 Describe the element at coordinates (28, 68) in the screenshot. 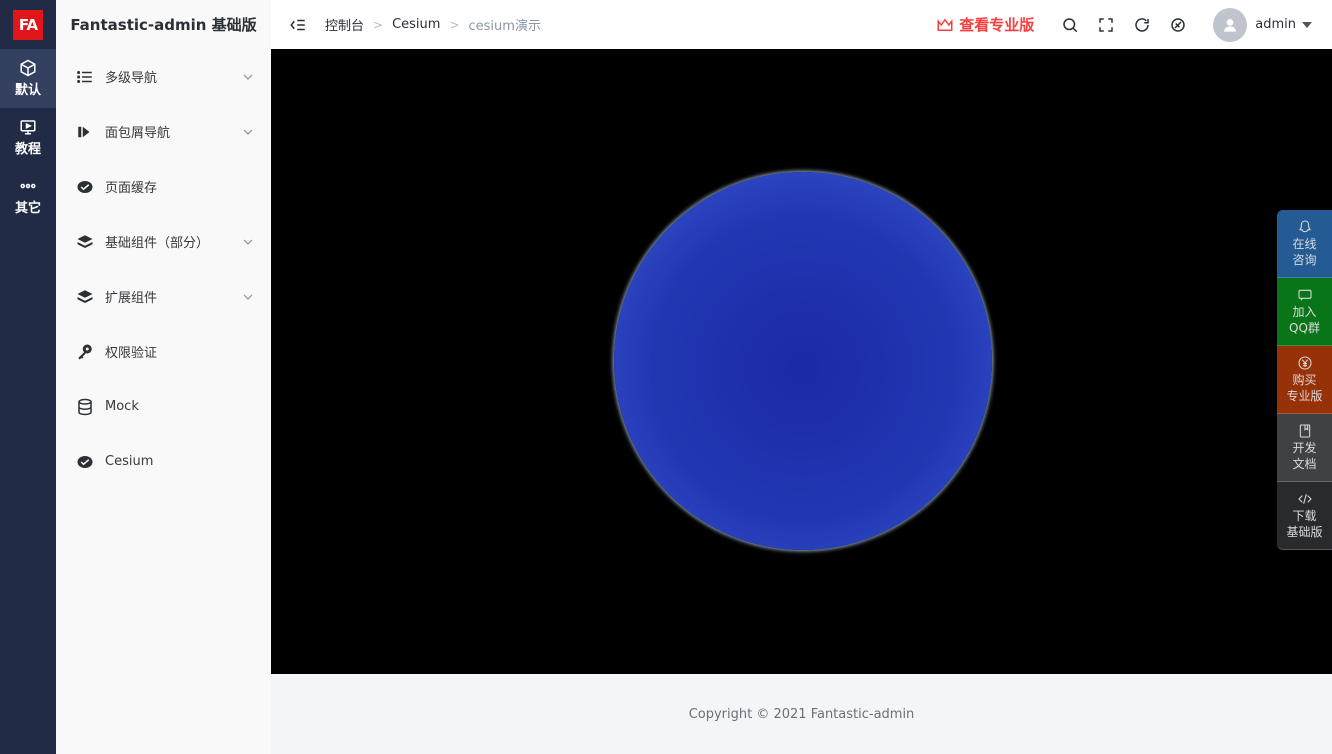

I see `cube-icon` at that location.